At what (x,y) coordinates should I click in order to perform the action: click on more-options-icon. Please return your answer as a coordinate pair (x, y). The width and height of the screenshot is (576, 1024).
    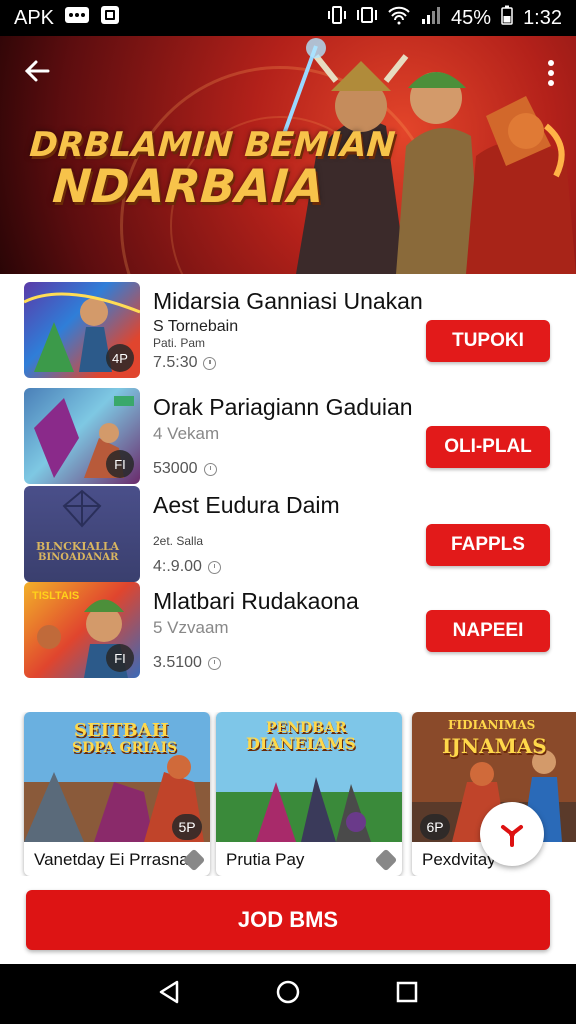
    Looking at the image, I should click on (551, 73).